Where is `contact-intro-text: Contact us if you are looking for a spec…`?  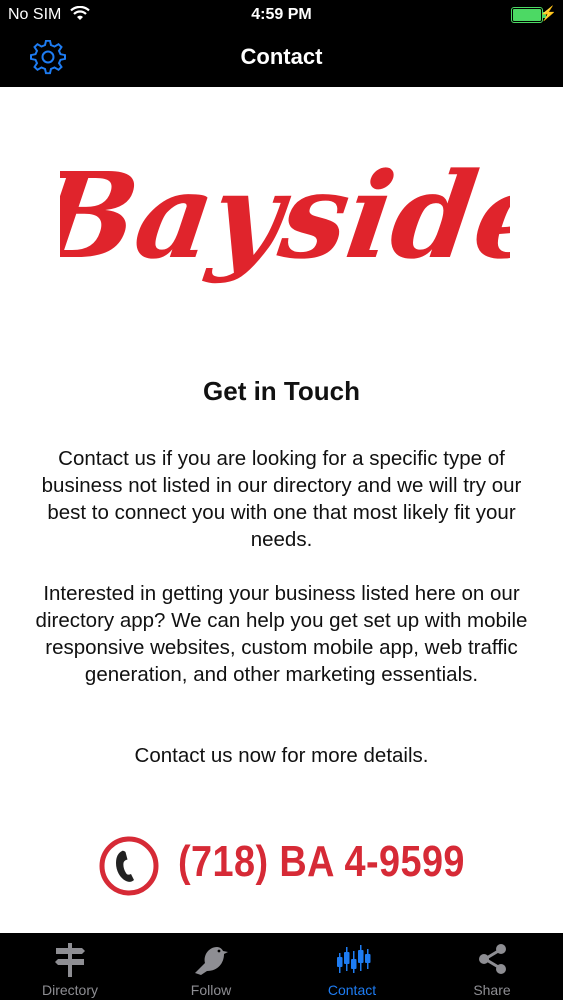 contact-intro-text: Contact us if you are looking for a spec… is located at coordinates (281, 499).